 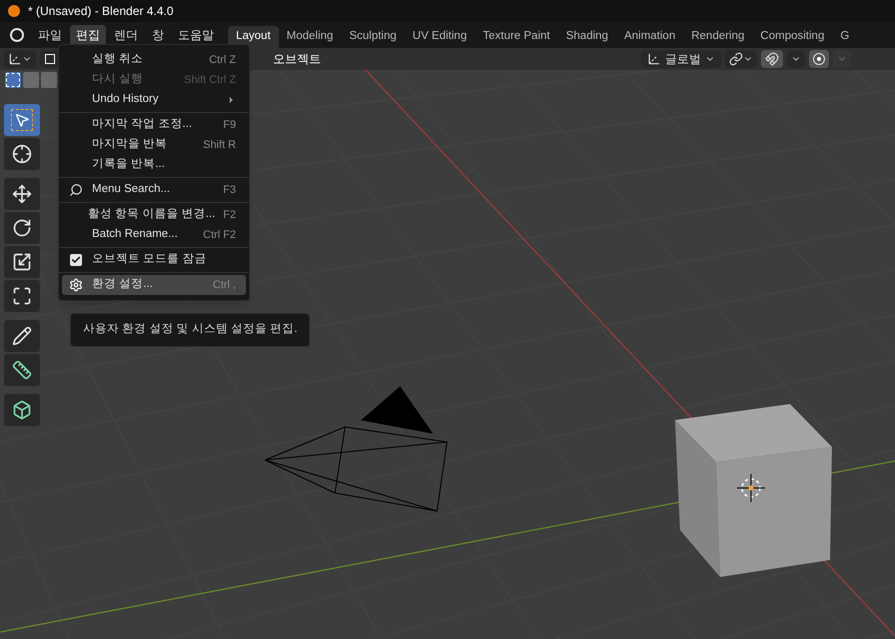 I want to click on 3d-cursor-icon, so click(x=751, y=488).